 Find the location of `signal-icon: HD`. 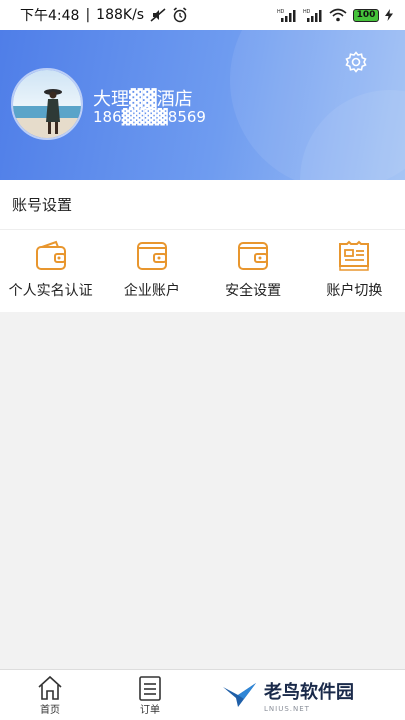

signal-icon: HD is located at coordinates (286, 15).